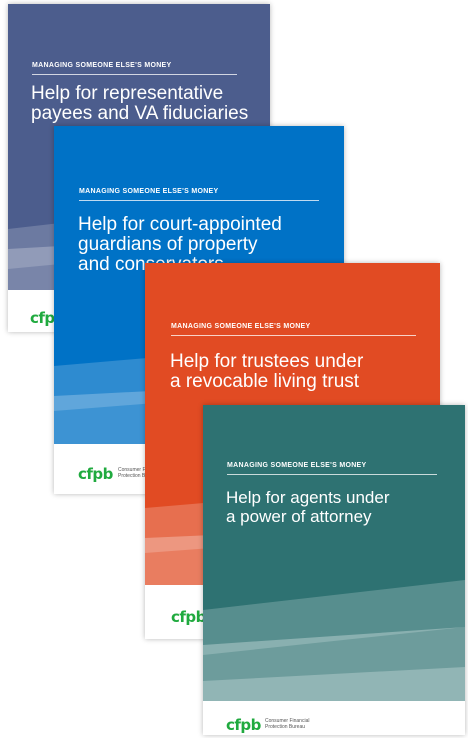 The width and height of the screenshot is (468, 738). Describe the element at coordinates (334, 640) in the screenshot. I see `cover-stripes` at that location.